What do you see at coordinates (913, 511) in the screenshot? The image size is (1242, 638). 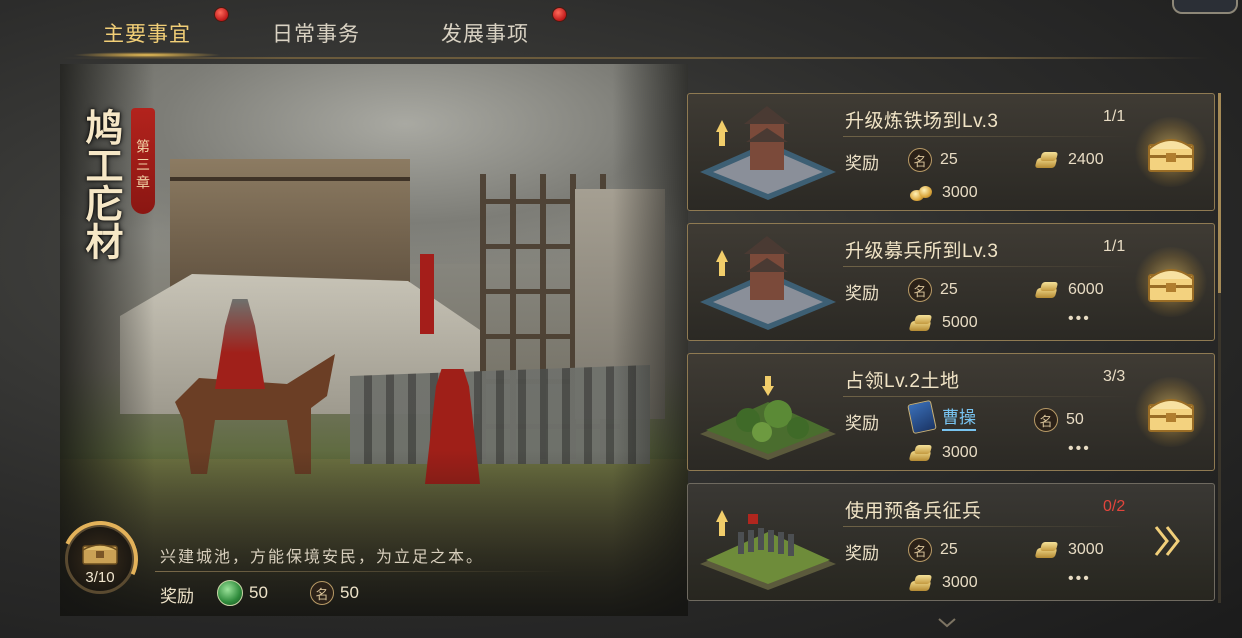 I see `quest-title: 使用预备兵征兵` at bounding box center [913, 511].